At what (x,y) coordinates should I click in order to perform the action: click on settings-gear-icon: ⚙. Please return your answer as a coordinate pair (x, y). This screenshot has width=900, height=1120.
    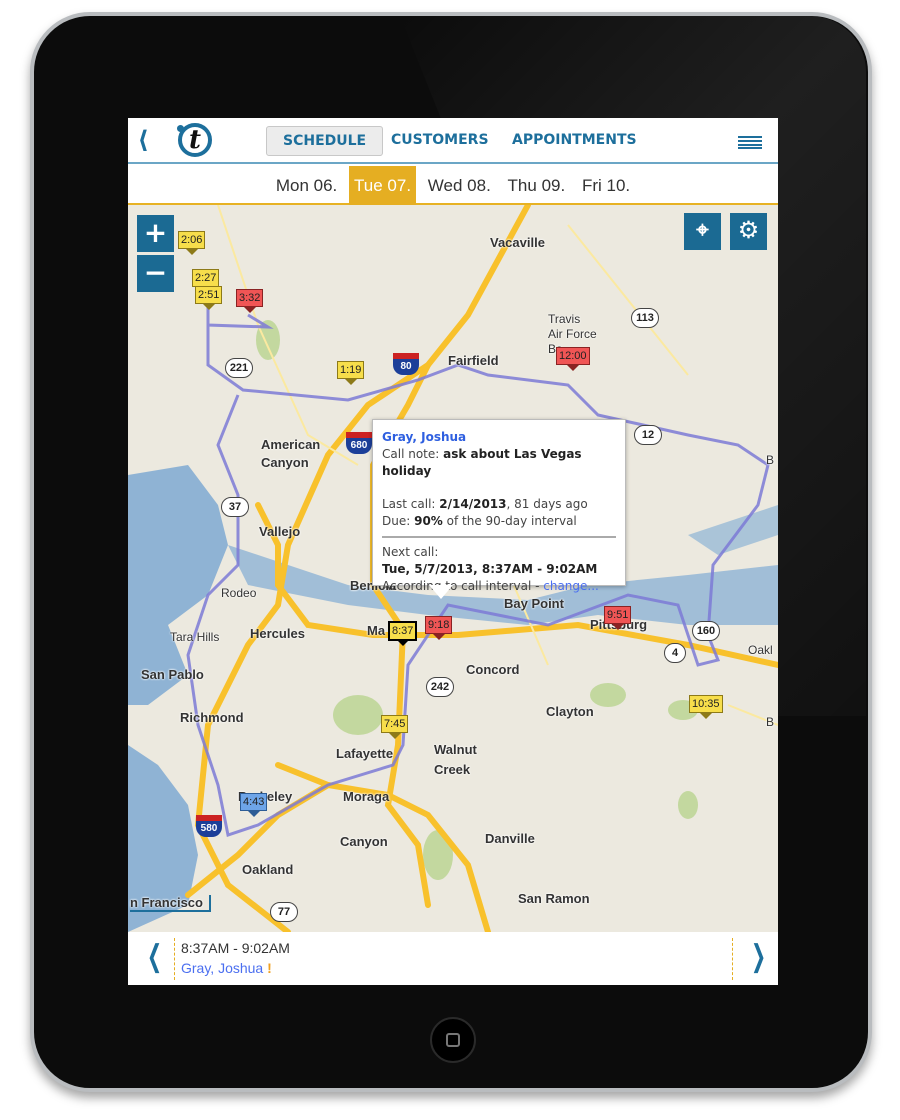
    Looking at the image, I should click on (748, 231).